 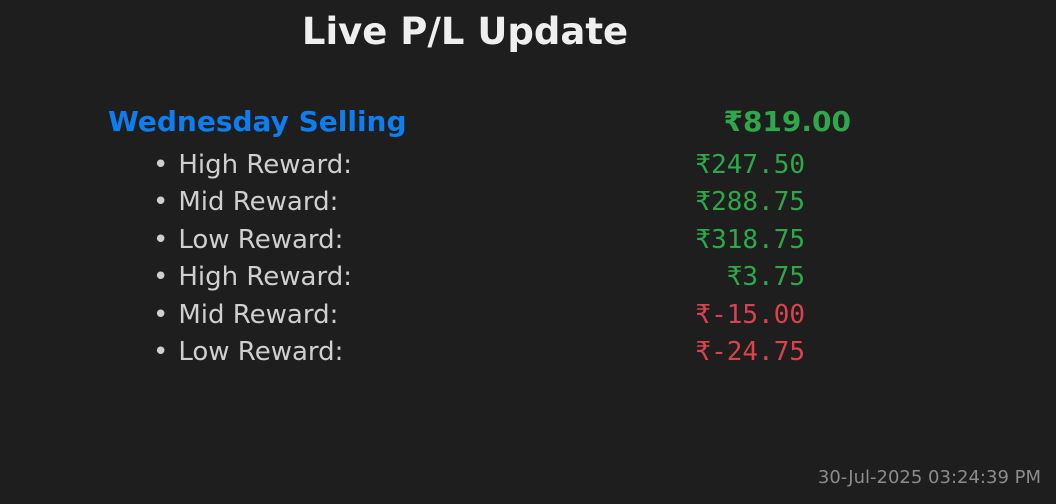 I want to click on list-item: • Mid Reward: ₹-15.00, so click(x=528, y=315).